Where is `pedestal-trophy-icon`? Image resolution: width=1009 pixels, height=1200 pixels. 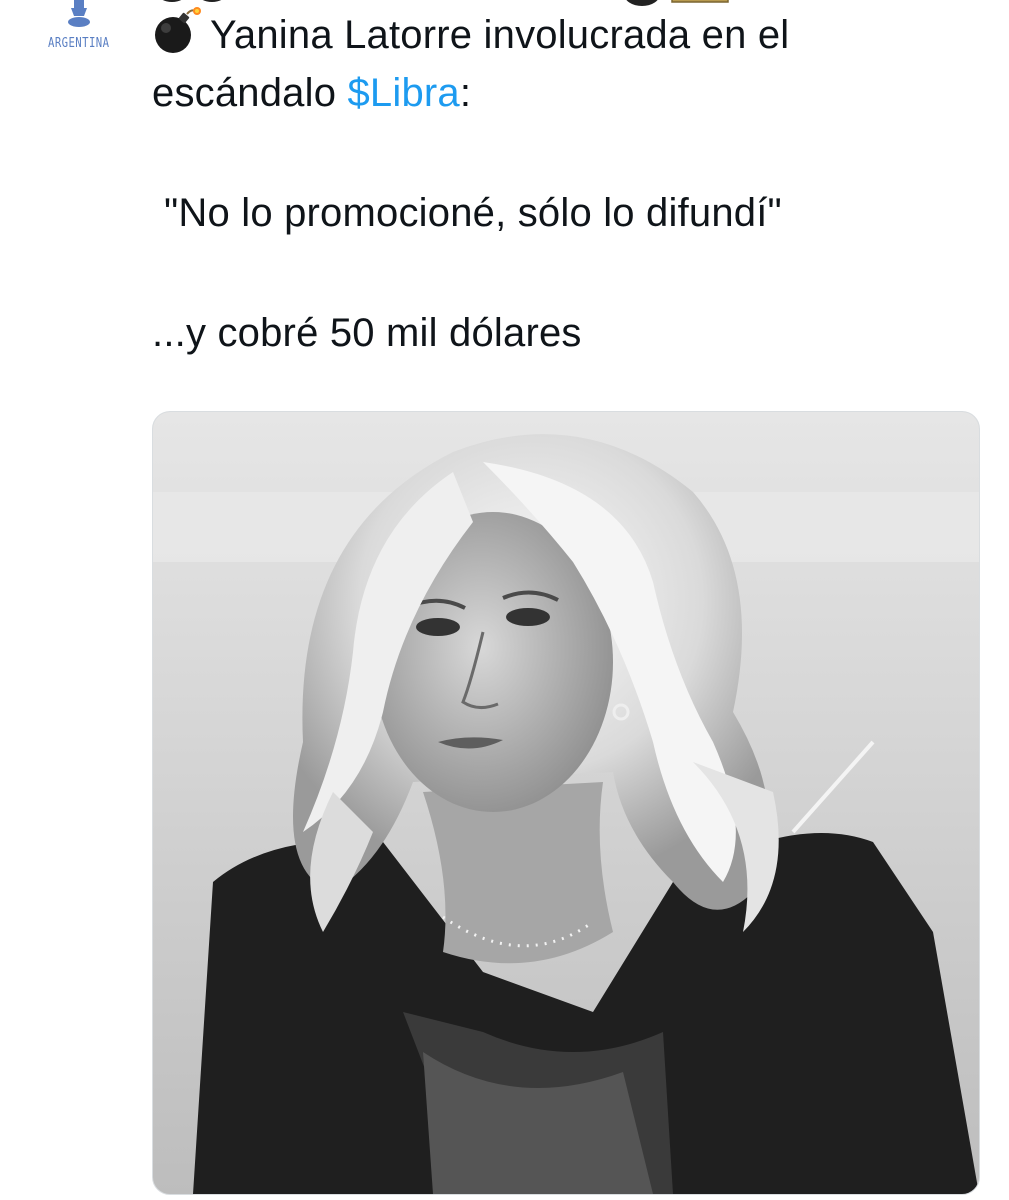
pedestal-trophy-icon is located at coordinates (79, 13).